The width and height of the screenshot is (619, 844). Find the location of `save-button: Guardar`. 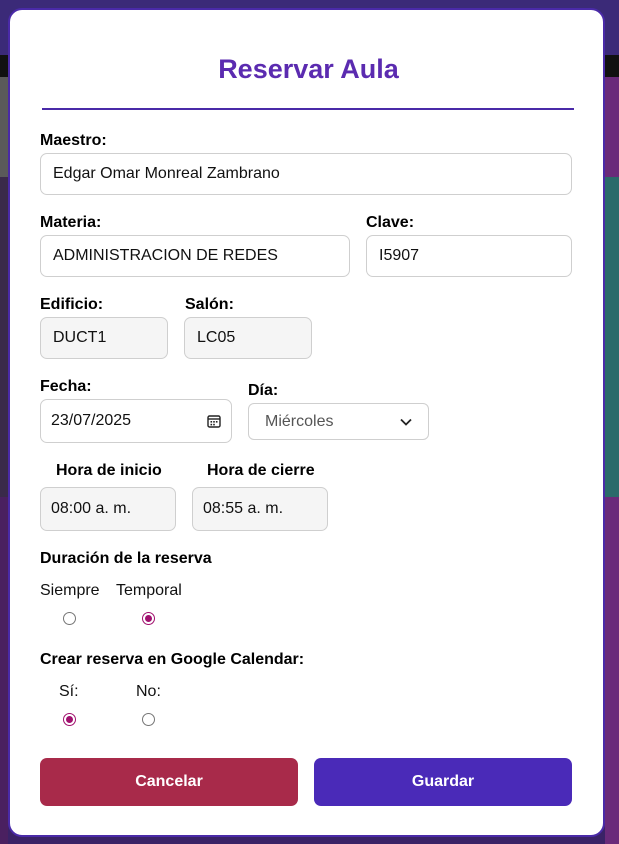

save-button: Guardar is located at coordinates (443, 782).